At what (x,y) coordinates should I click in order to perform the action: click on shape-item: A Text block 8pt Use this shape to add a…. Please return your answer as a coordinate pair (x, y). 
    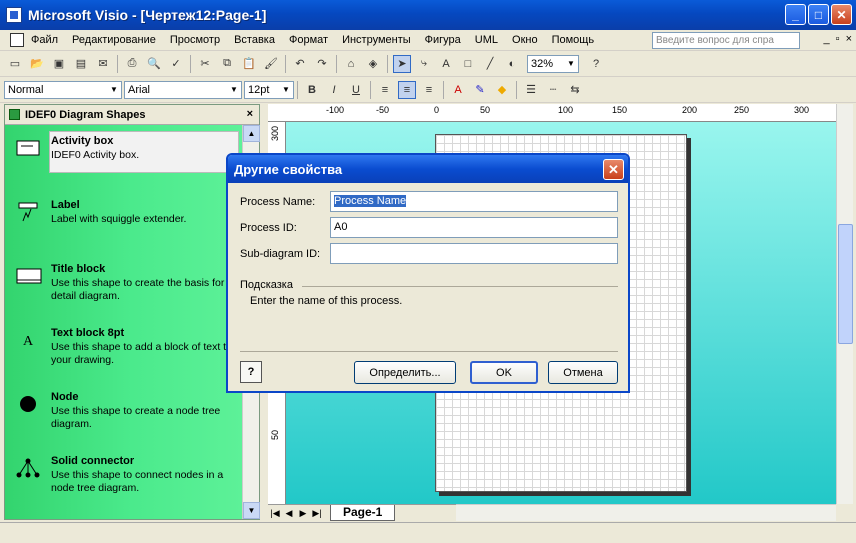
    Looking at the image, I should click on (123, 353).